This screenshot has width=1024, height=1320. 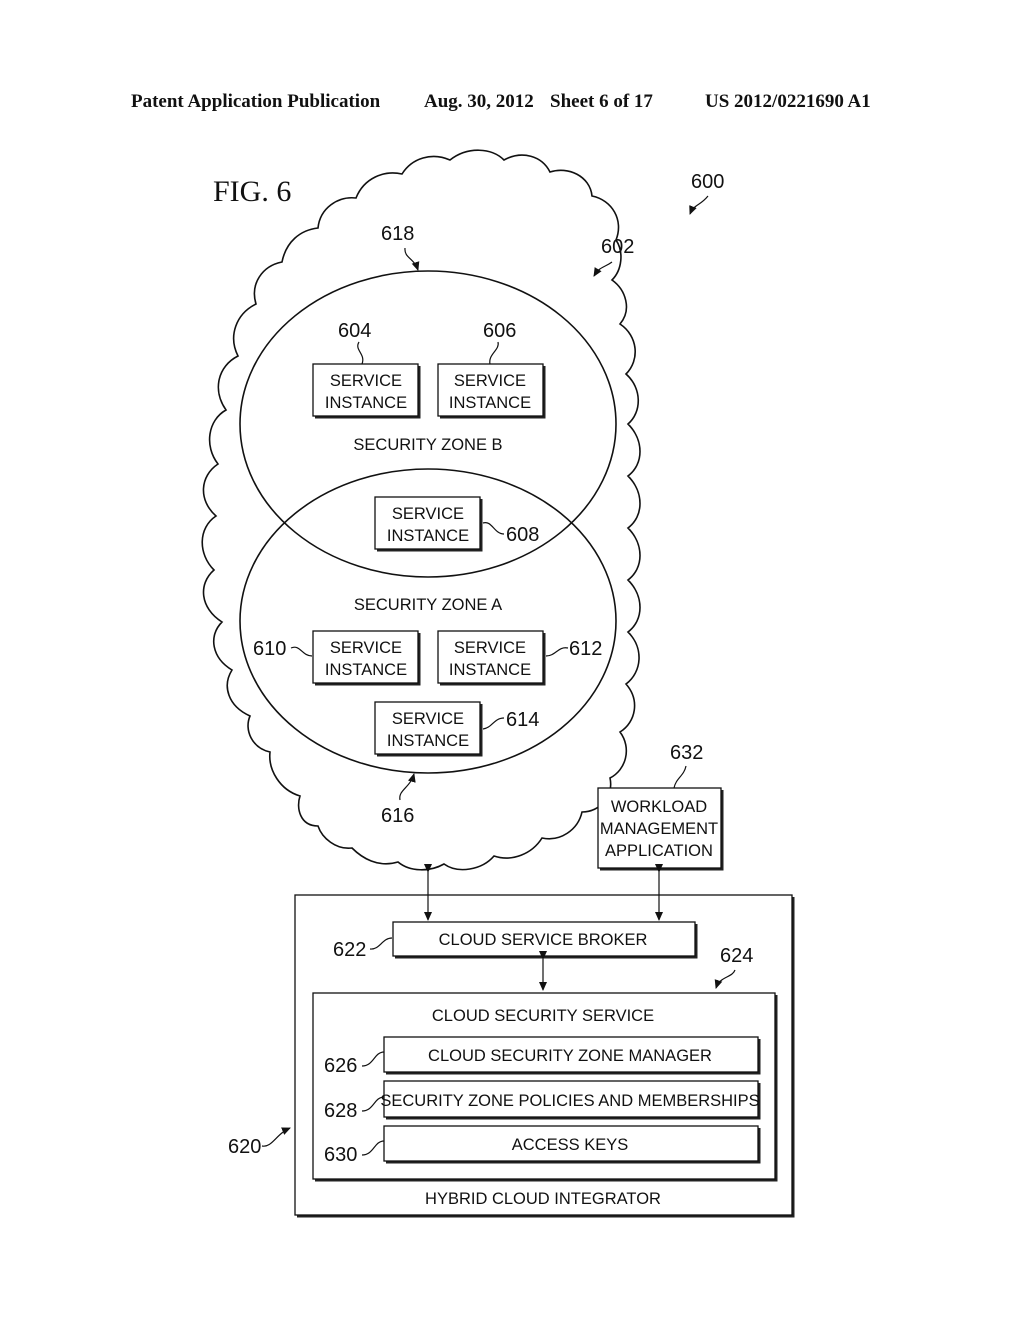 What do you see at coordinates (491, 391) in the screenshot?
I see `service-instance-606: SERVICE INSTANCE` at bounding box center [491, 391].